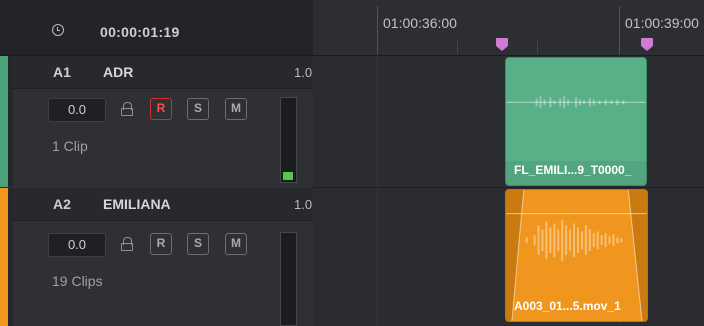 The width and height of the screenshot is (704, 326). What do you see at coordinates (70, 146) in the screenshot?
I see `clip-count: 1 Clip` at bounding box center [70, 146].